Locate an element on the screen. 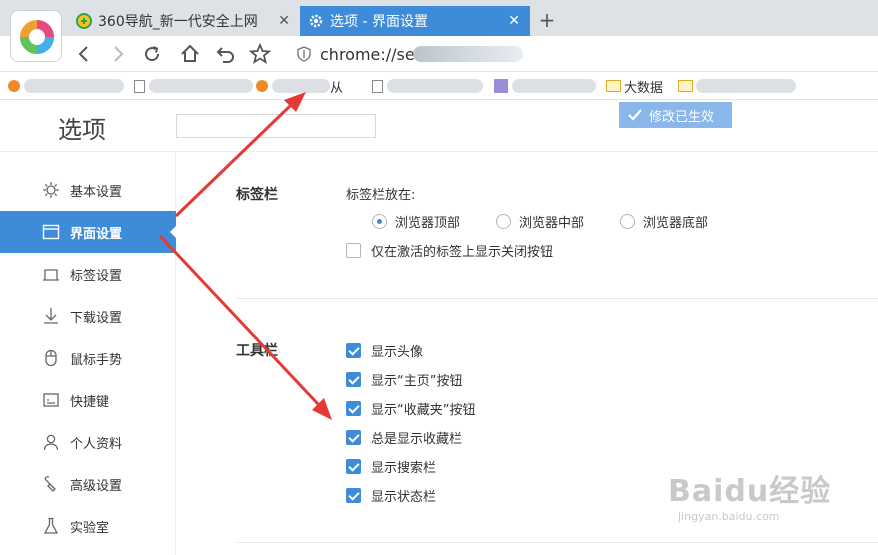  bookmark-folder is located at coordinates (737, 86).